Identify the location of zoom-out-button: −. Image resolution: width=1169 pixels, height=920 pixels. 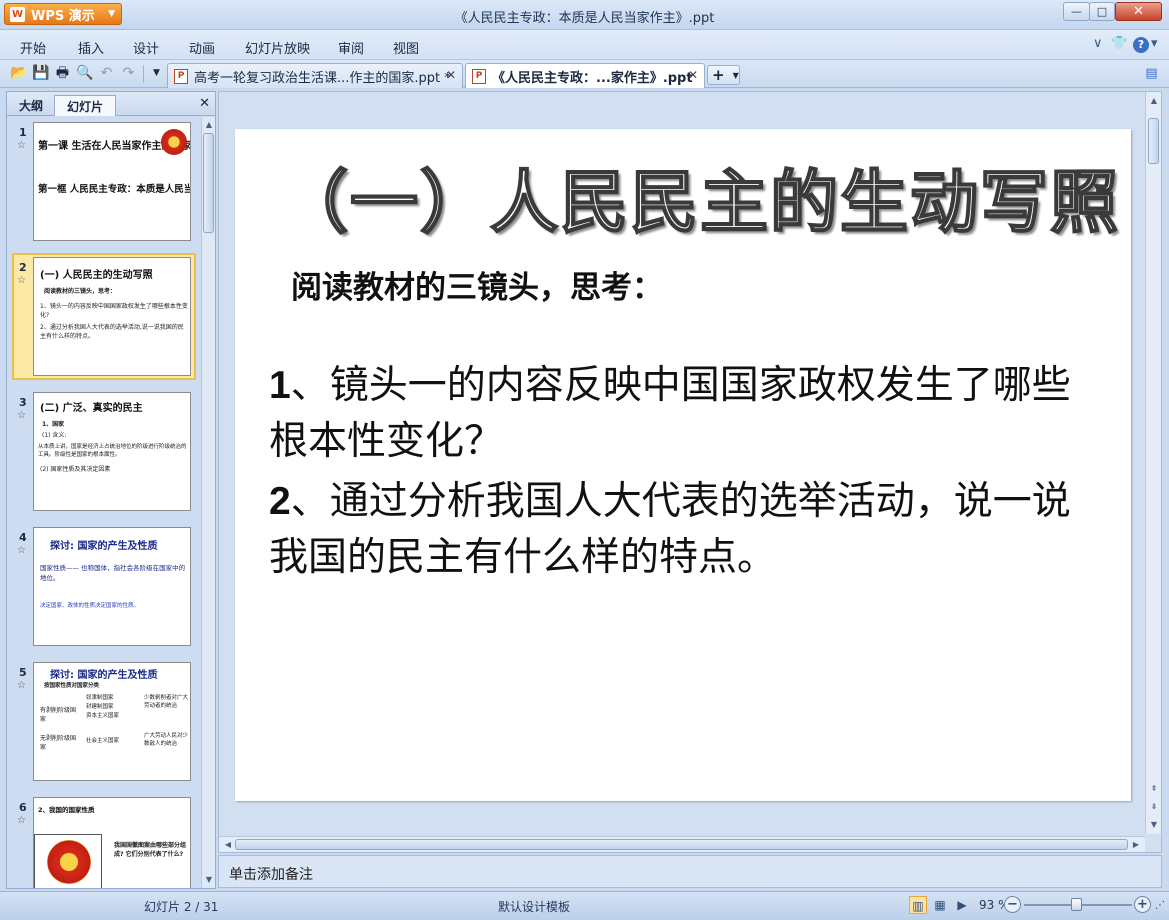
(1012, 904).